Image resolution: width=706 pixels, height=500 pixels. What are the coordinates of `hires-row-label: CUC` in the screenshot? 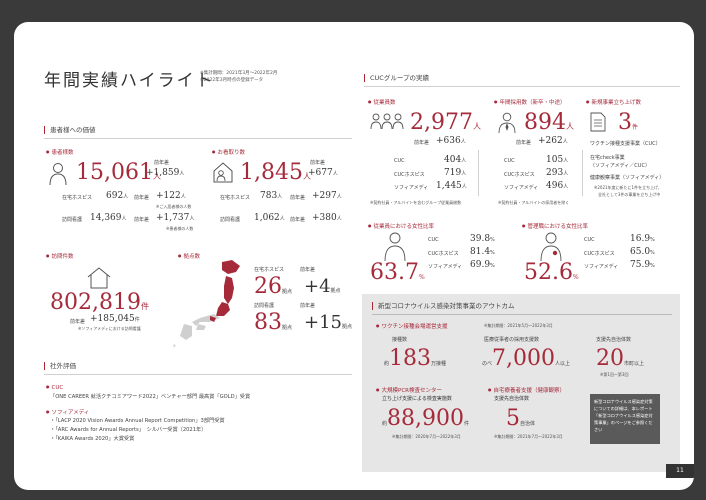 It's located at (509, 161).